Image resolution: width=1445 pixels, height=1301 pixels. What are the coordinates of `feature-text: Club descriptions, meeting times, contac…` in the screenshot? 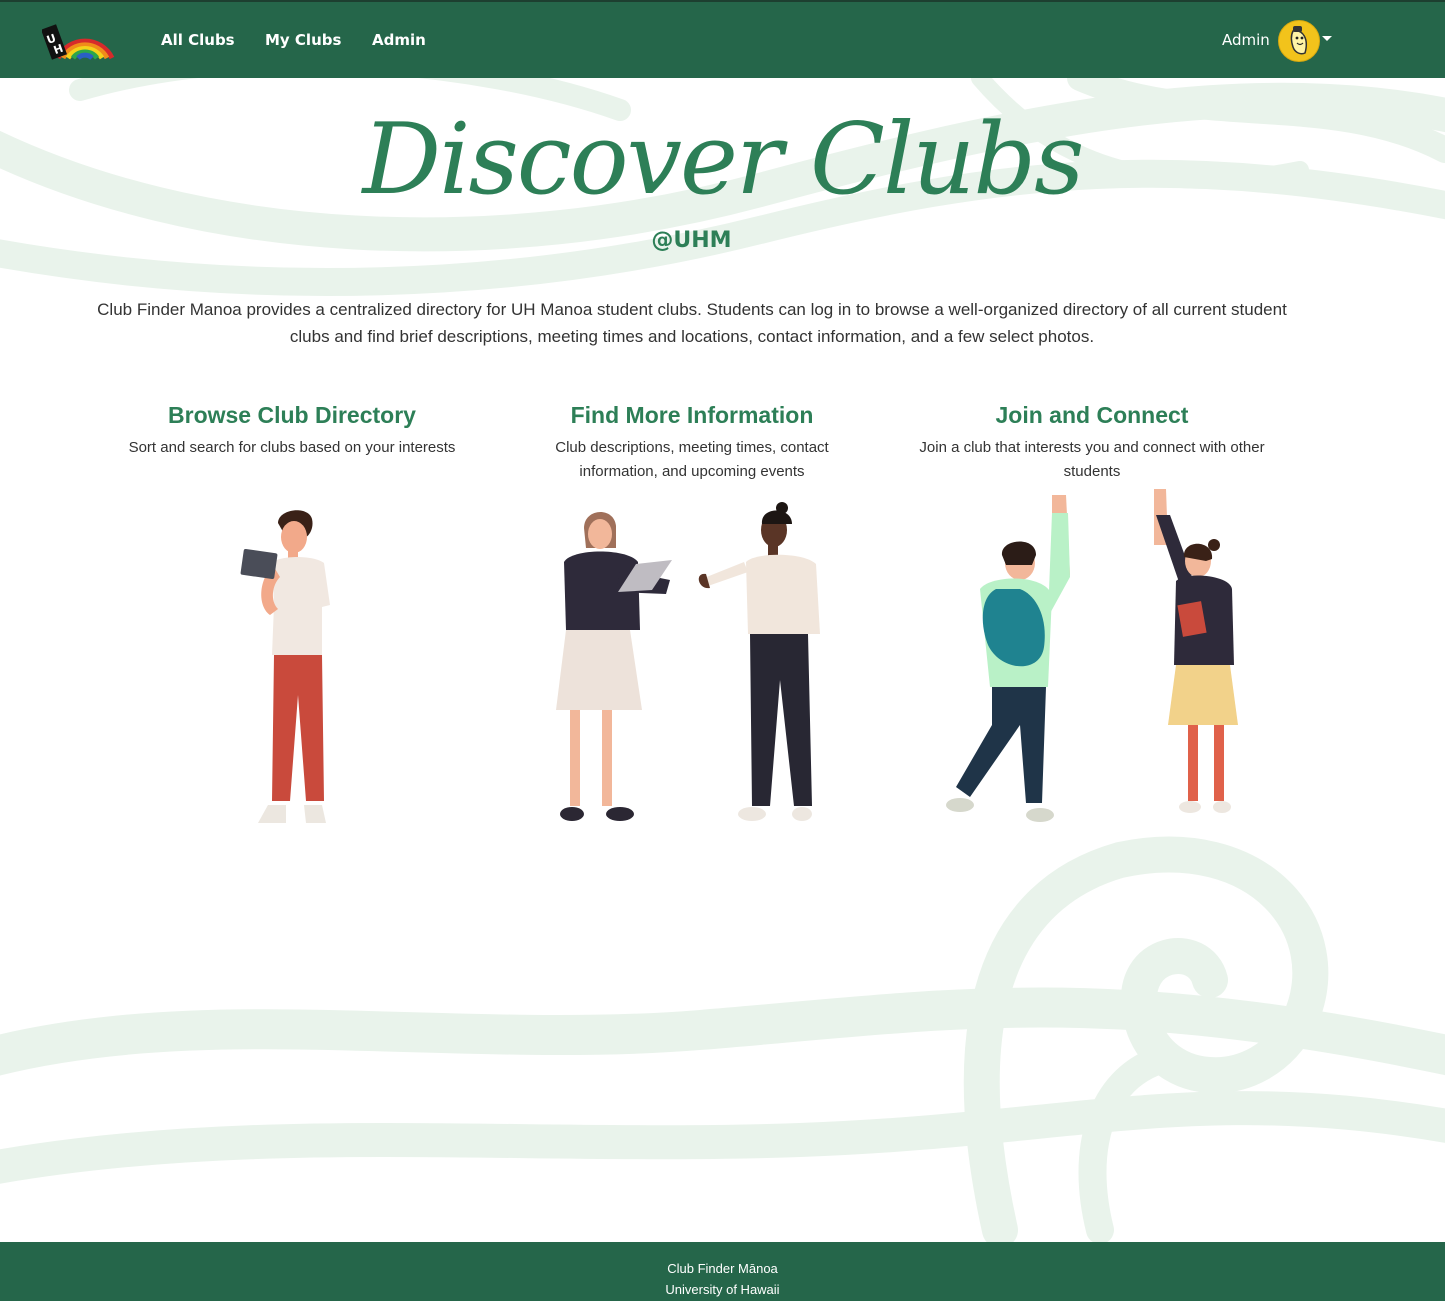 It's located at (692, 459).